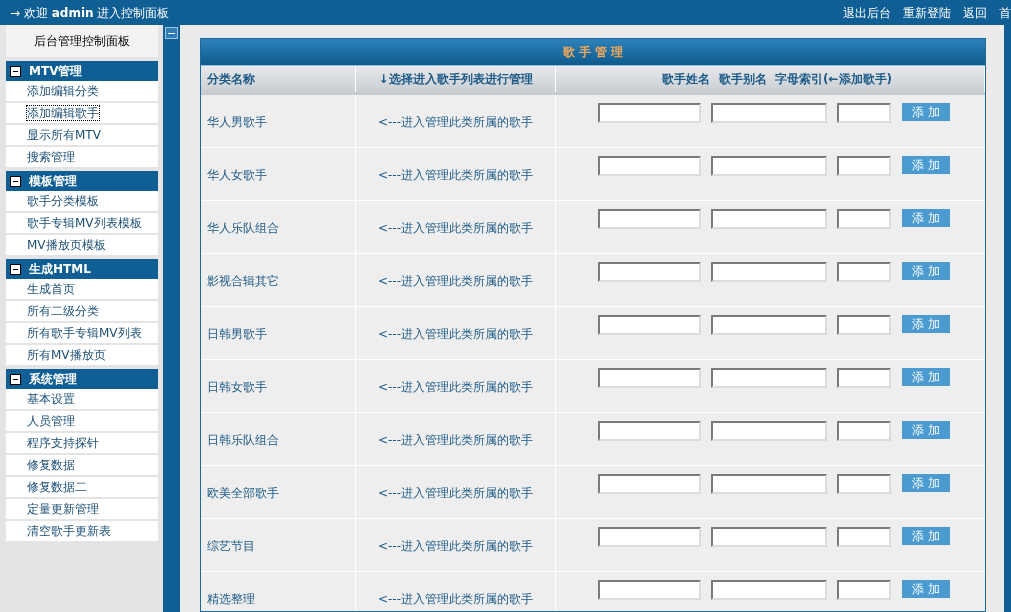  I want to click on collapse-button, so click(171, 33).